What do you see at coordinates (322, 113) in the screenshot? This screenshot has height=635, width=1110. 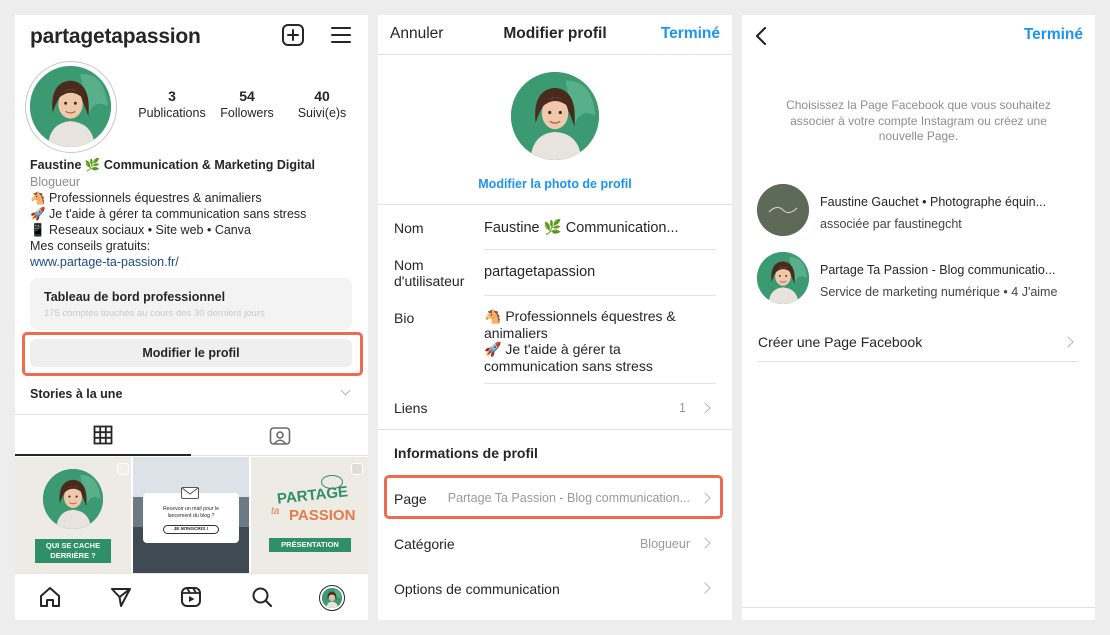 I see `stat-label: Suivi(e)s` at bounding box center [322, 113].